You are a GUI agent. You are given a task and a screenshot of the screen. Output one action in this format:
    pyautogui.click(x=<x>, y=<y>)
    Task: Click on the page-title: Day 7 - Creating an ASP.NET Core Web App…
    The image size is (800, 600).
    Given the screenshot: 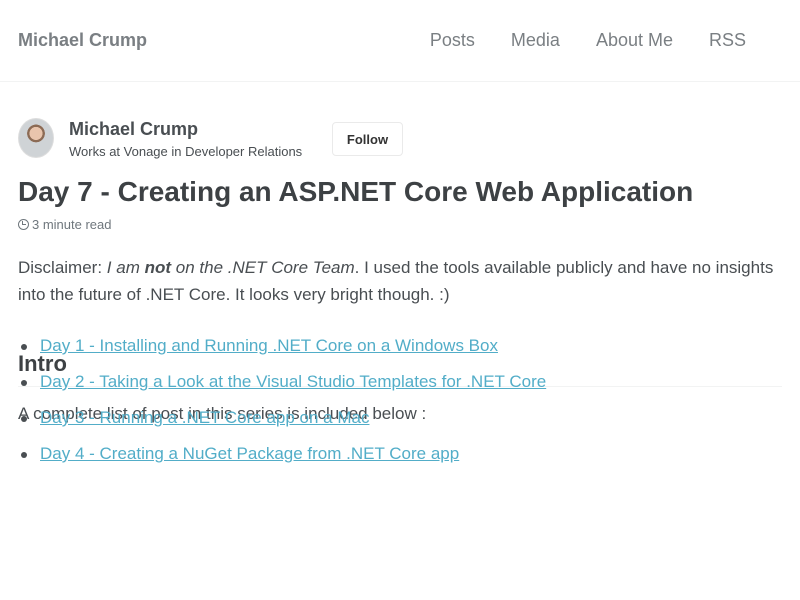 What is the action you would take?
    pyautogui.click(x=356, y=191)
    